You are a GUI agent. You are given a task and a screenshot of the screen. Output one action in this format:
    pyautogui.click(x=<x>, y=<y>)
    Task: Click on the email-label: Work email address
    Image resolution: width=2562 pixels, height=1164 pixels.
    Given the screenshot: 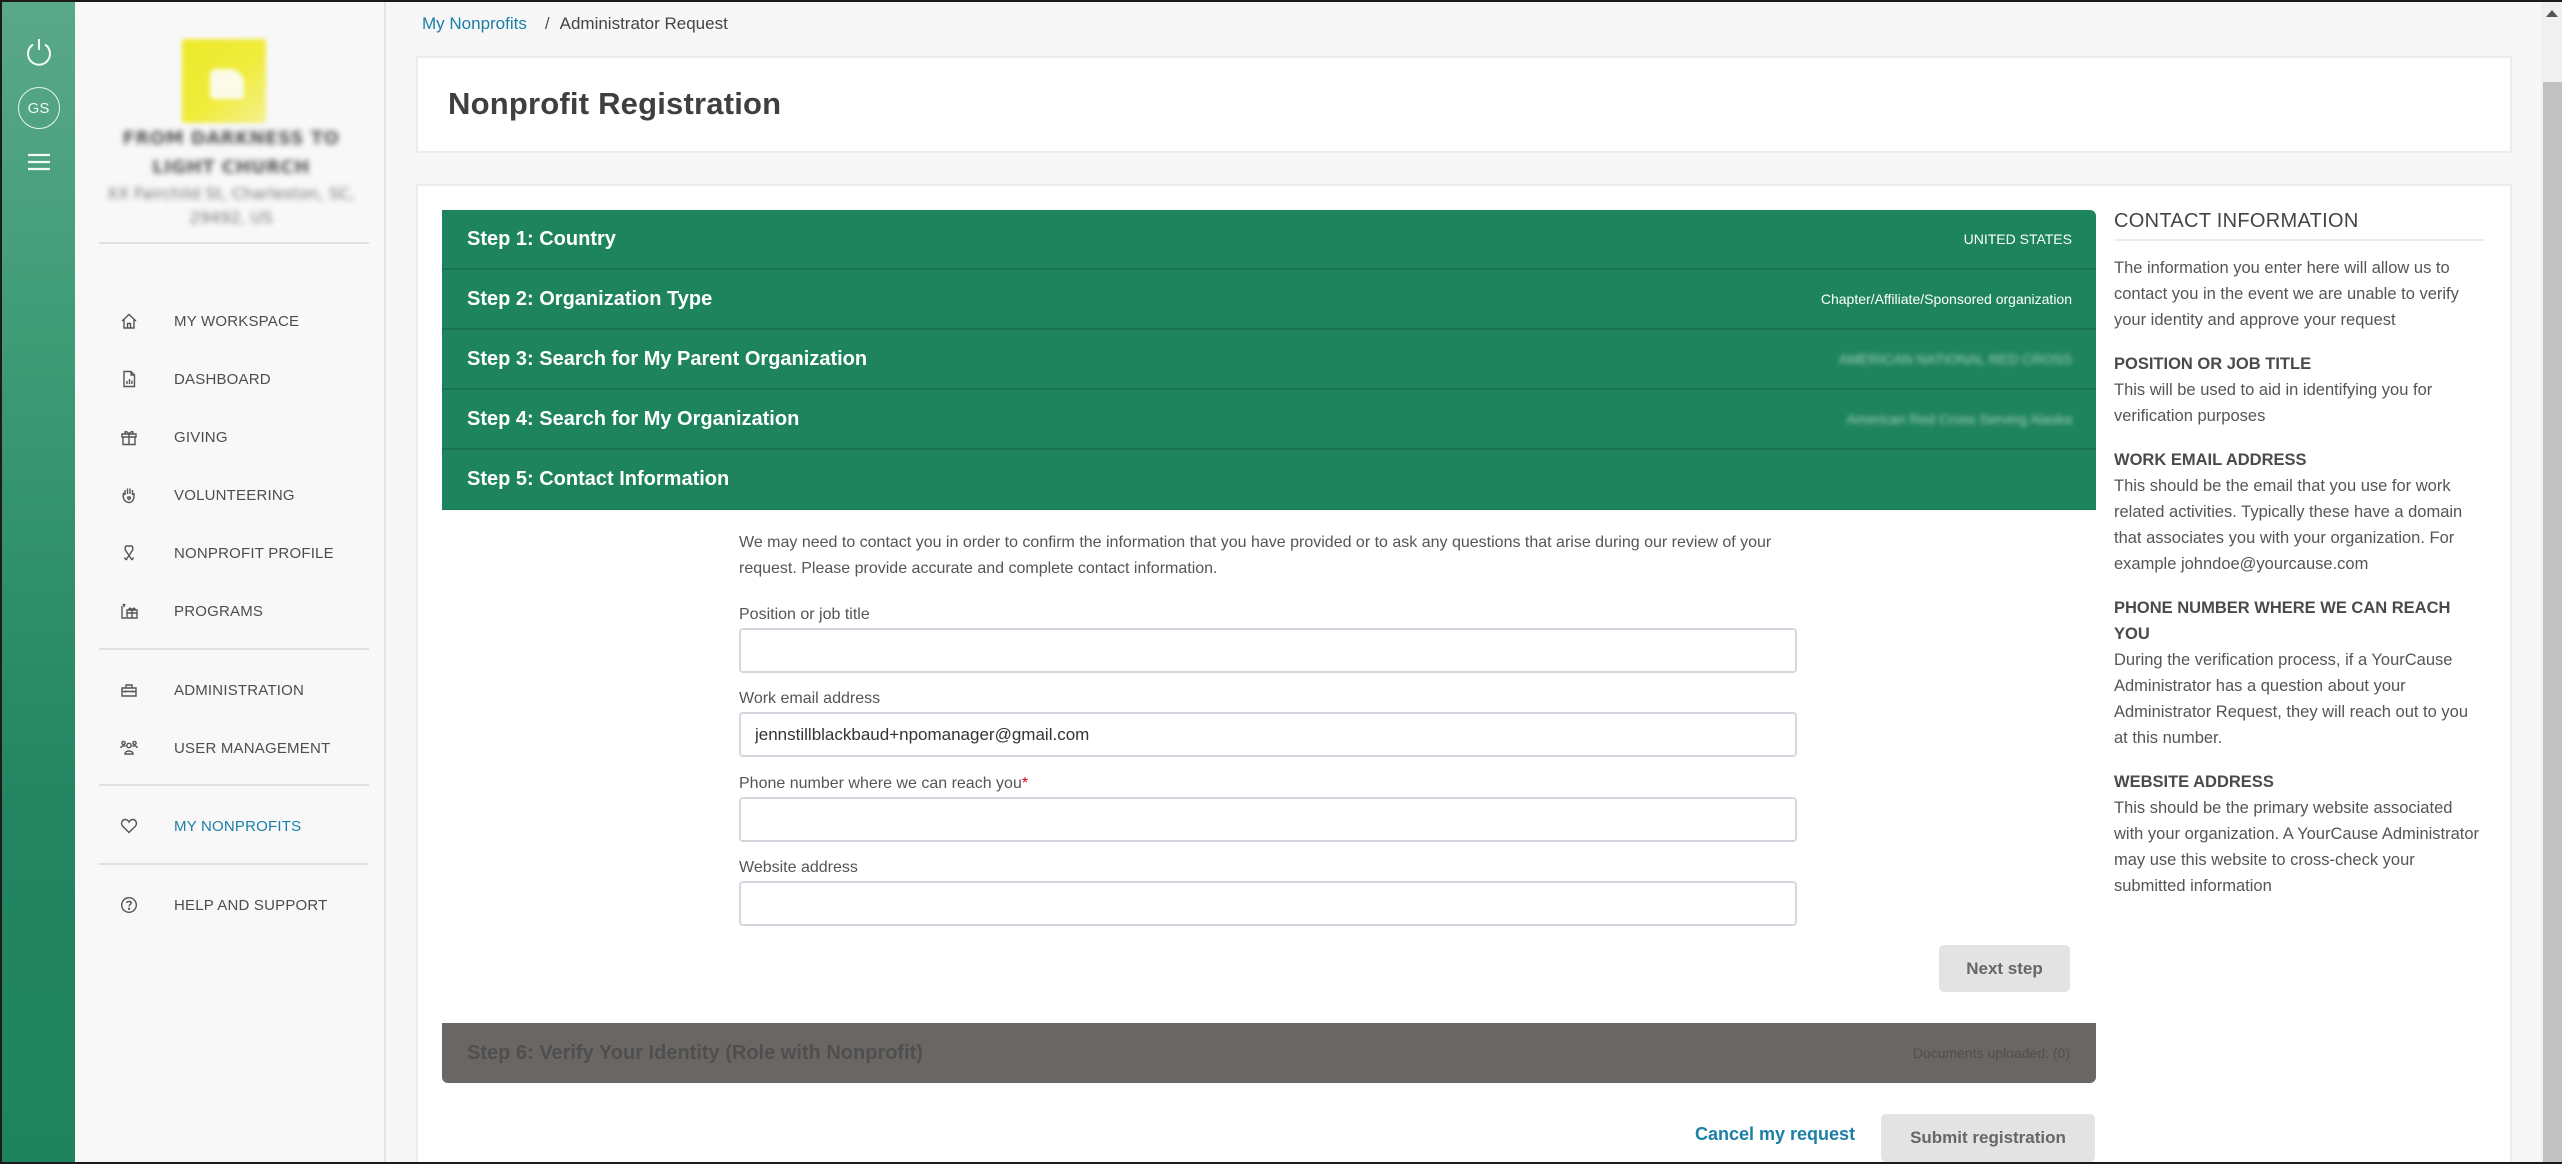 What is the action you would take?
    pyautogui.click(x=810, y=698)
    